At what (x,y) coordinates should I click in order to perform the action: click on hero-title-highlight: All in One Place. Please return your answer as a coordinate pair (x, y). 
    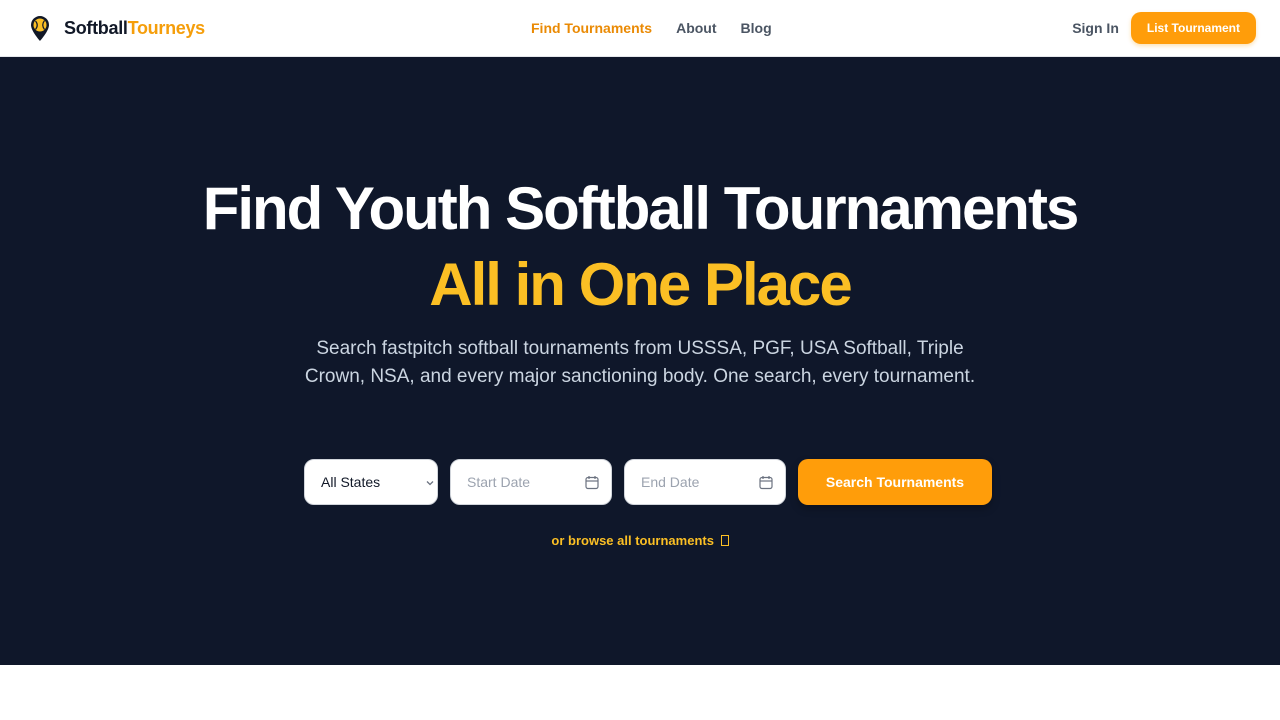
    Looking at the image, I should click on (641, 284).